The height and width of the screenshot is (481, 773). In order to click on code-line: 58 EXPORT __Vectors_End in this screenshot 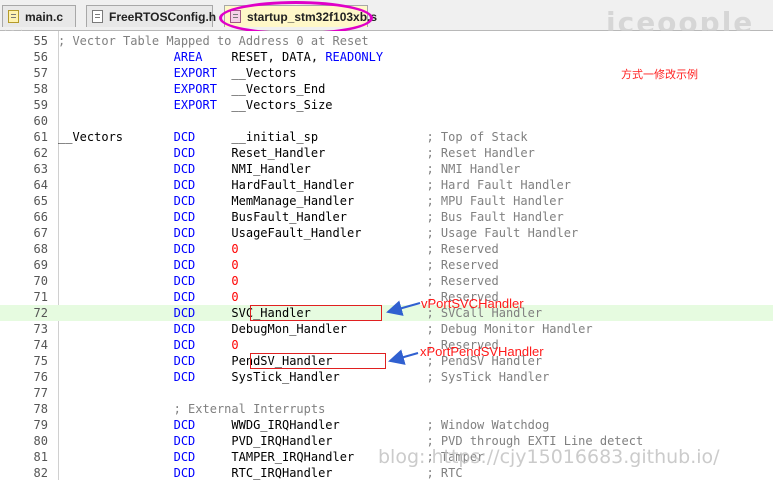, I will do `click(386, 89)`.